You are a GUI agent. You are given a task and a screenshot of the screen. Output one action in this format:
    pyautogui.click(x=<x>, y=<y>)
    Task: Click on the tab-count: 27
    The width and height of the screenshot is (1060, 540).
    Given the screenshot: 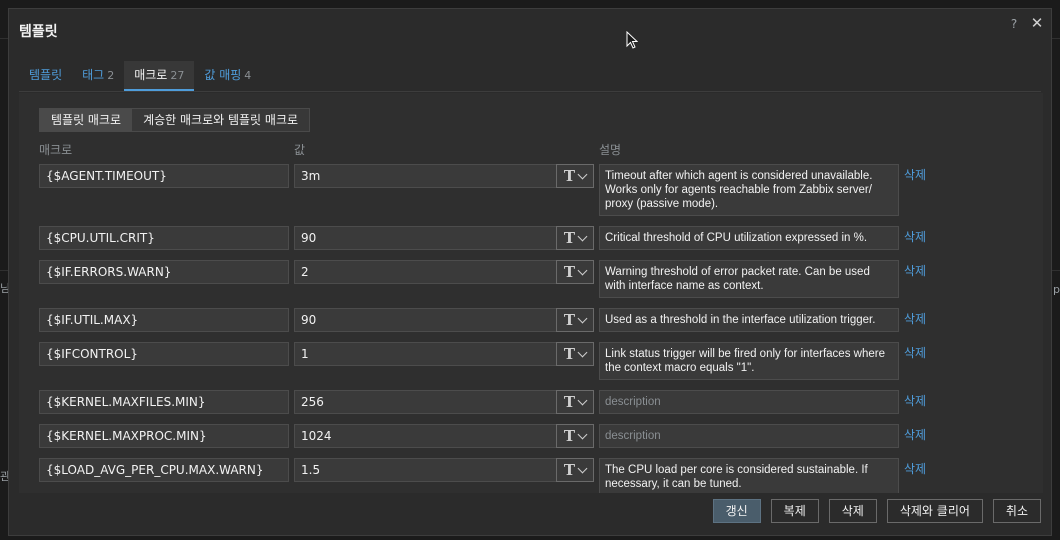 What is the action you would take?
    pyautogui.click(x=177, y=75)
    